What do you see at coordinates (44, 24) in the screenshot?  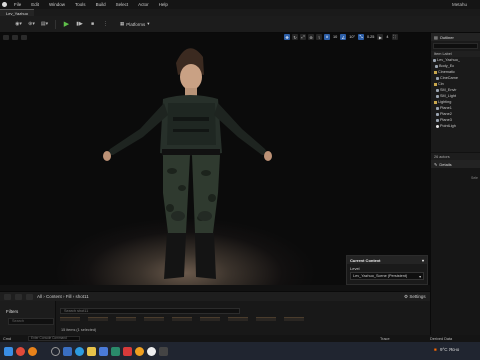 I see `blueprint-icon: ▤▾` at bounding box center [44, 24].